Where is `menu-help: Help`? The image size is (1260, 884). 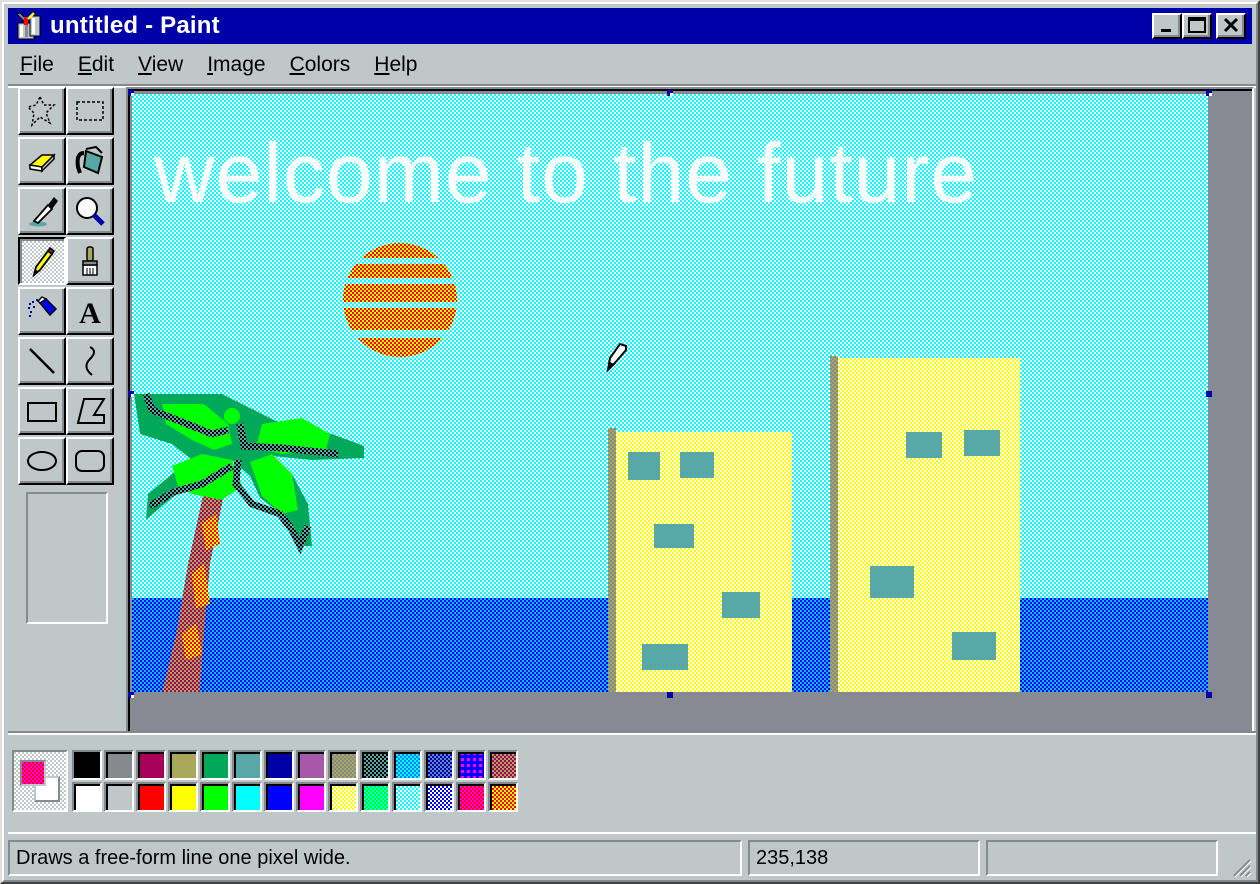 menu-help: Help is located at coordinates (395, 65).